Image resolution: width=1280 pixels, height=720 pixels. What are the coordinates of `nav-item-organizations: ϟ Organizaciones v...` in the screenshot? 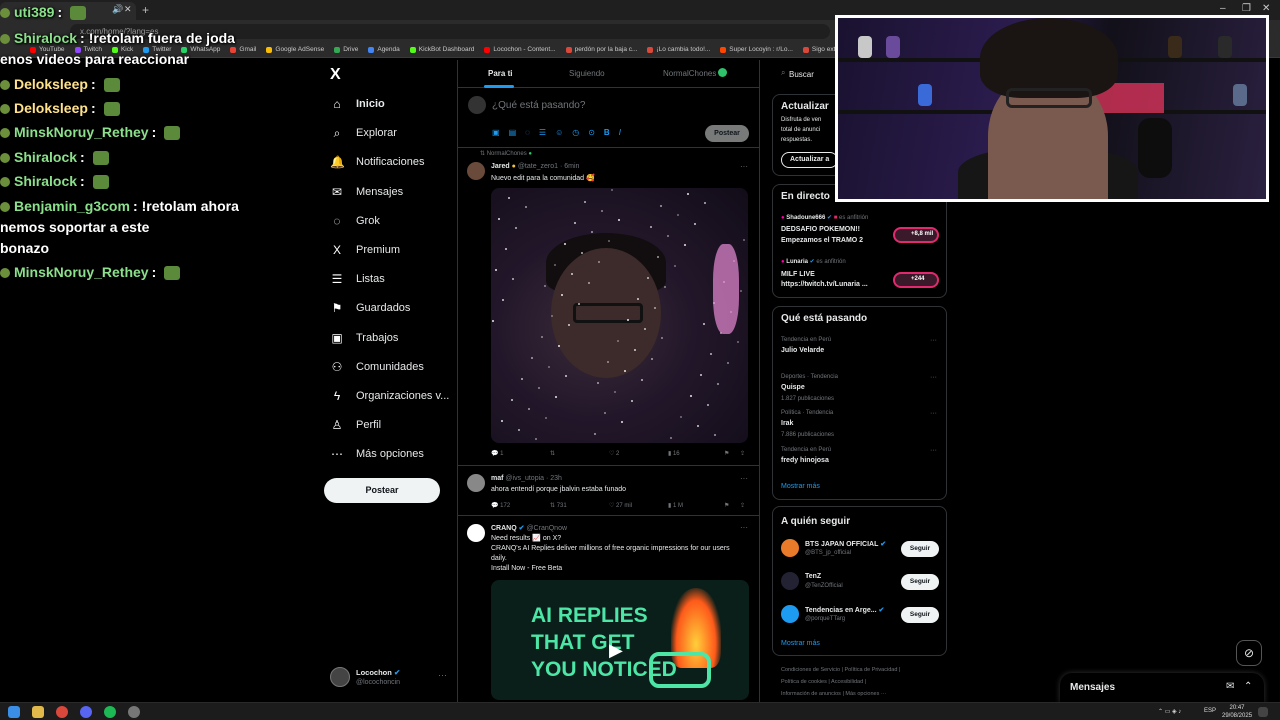 It's located at (390, 396).